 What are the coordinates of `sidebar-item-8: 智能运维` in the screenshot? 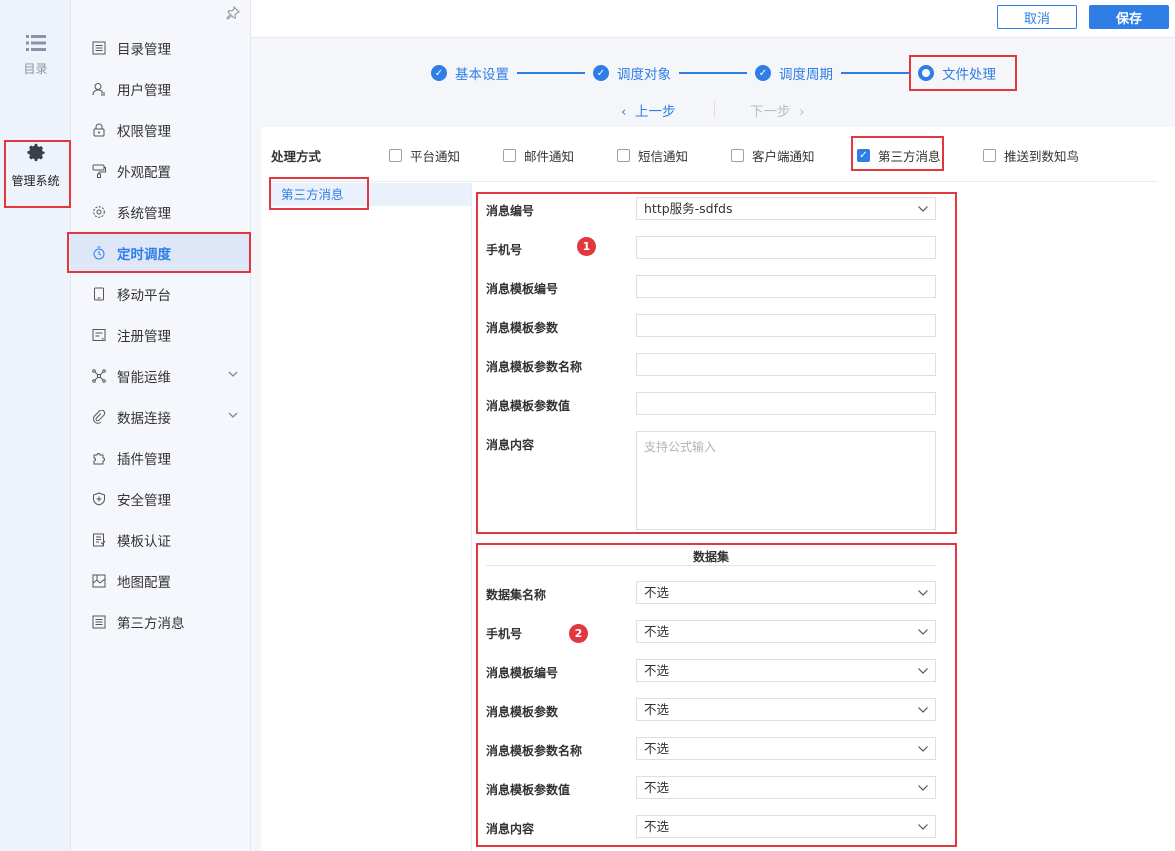 It's located at (161, 375).